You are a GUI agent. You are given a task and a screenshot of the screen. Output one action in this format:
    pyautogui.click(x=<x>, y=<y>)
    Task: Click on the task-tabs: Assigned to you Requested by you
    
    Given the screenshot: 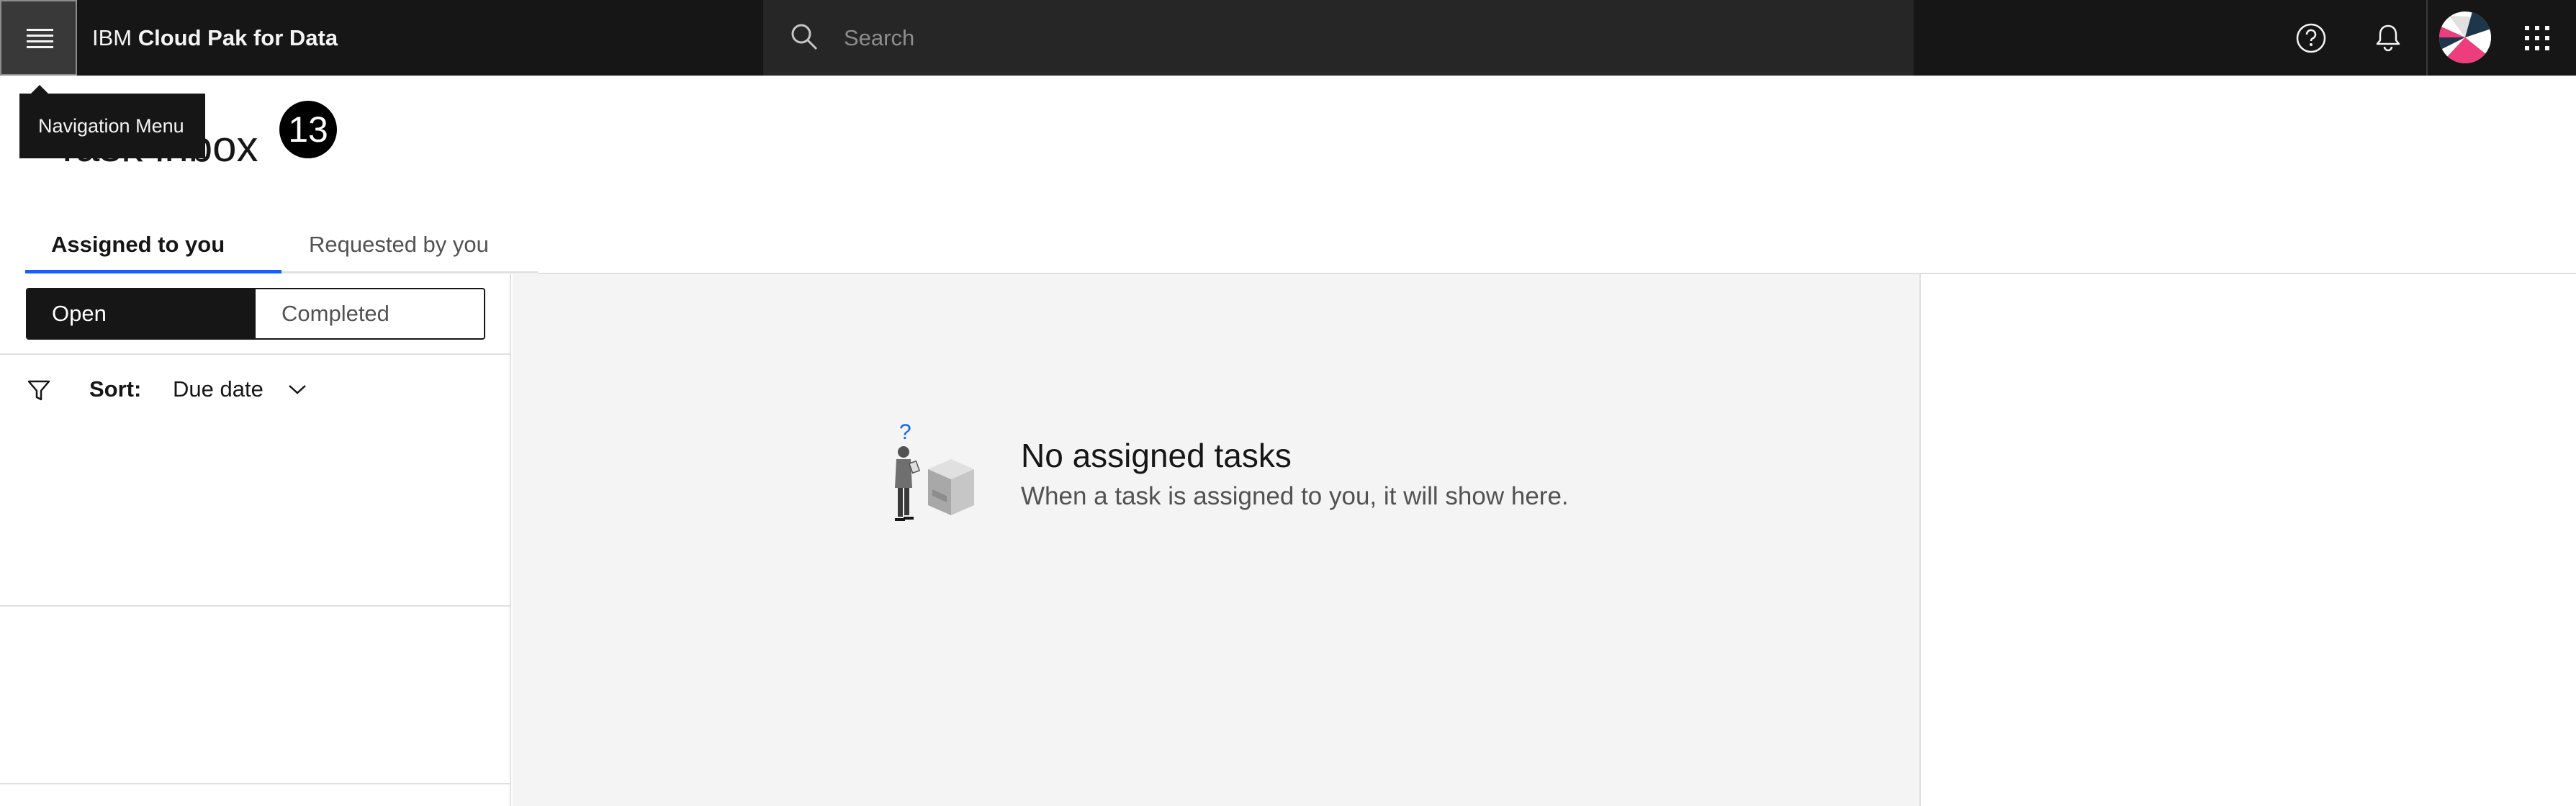 What is the action you would take?
    pyautogui.click(x=281, y=246)
    